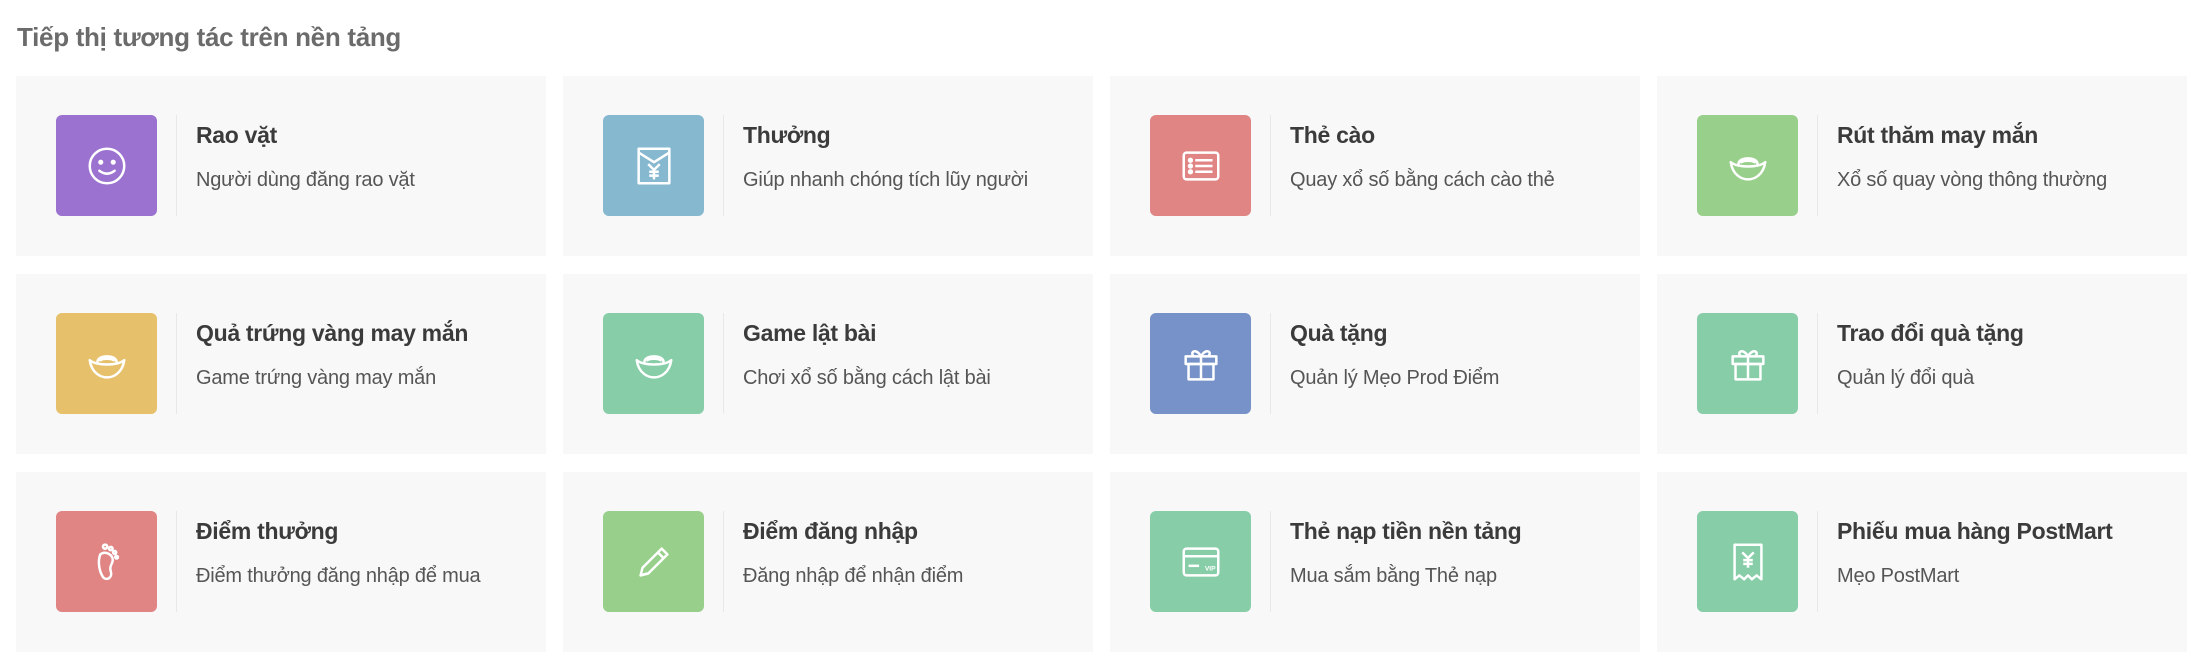 The image size is (2192, 670). What do you see at coordinates (338, 576) in the screenshot?
I see `card-description: Điểm thưởng đăng nhập để mua` at bounding box center [338, 576].